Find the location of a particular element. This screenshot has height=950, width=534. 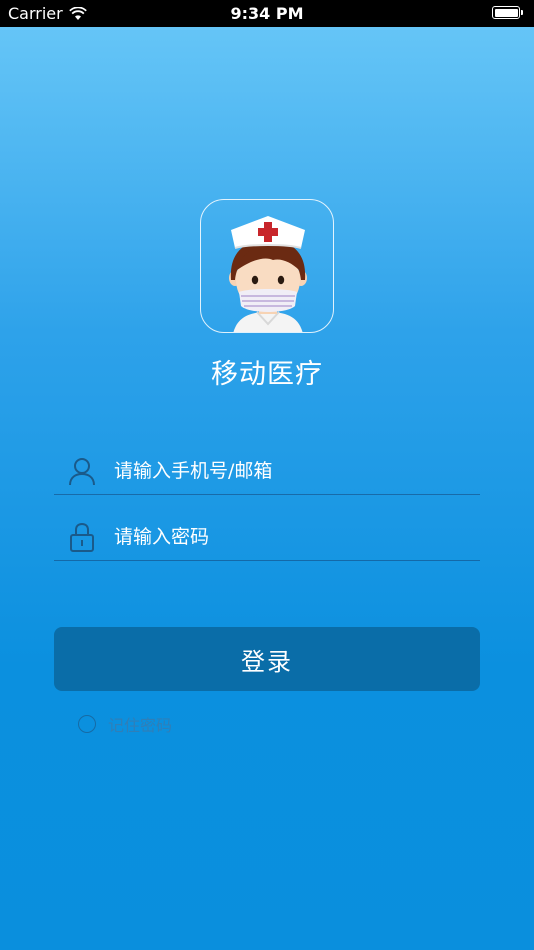

password-input is located at coordinates (294, 537).